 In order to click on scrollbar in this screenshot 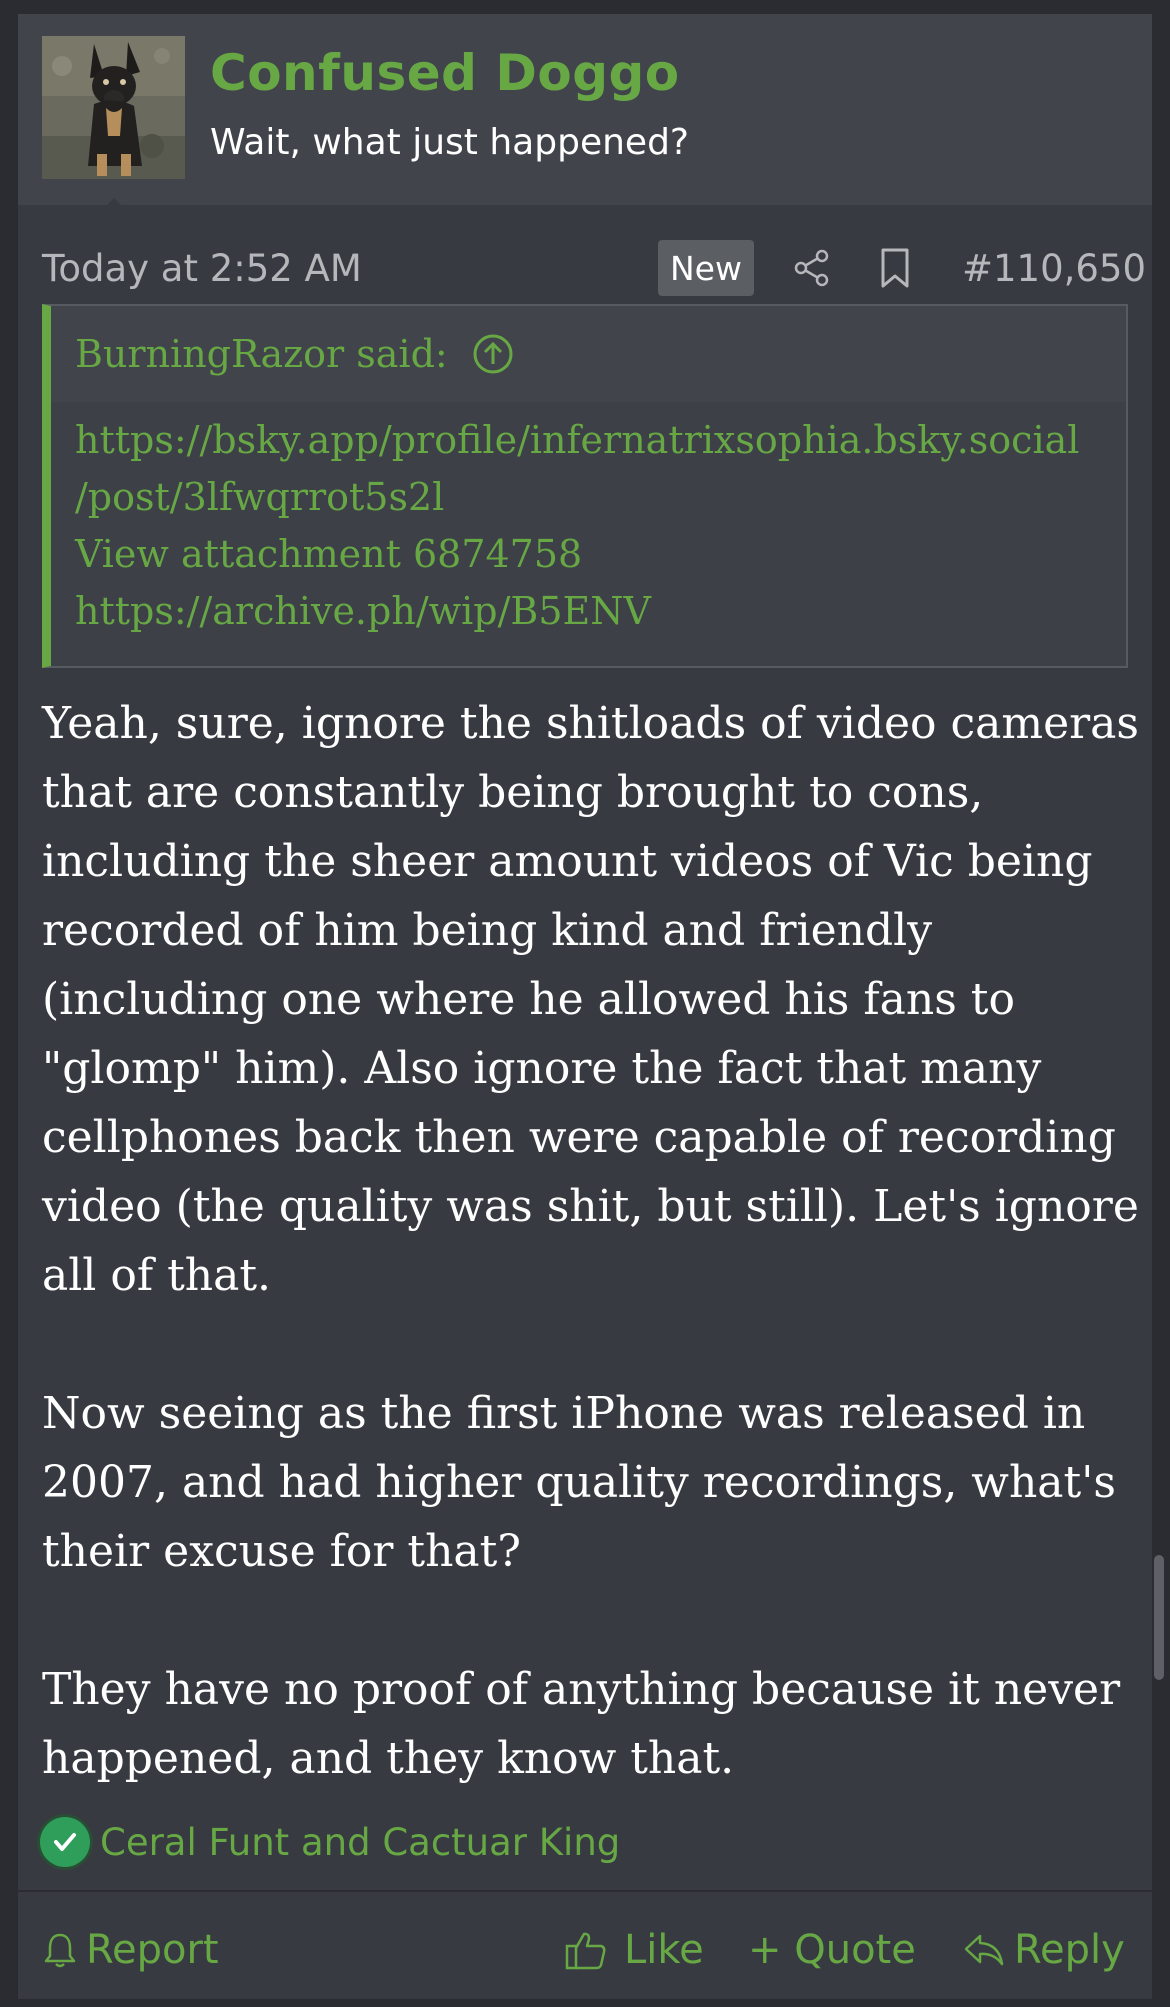, I will do `click(1159, 1617)`.